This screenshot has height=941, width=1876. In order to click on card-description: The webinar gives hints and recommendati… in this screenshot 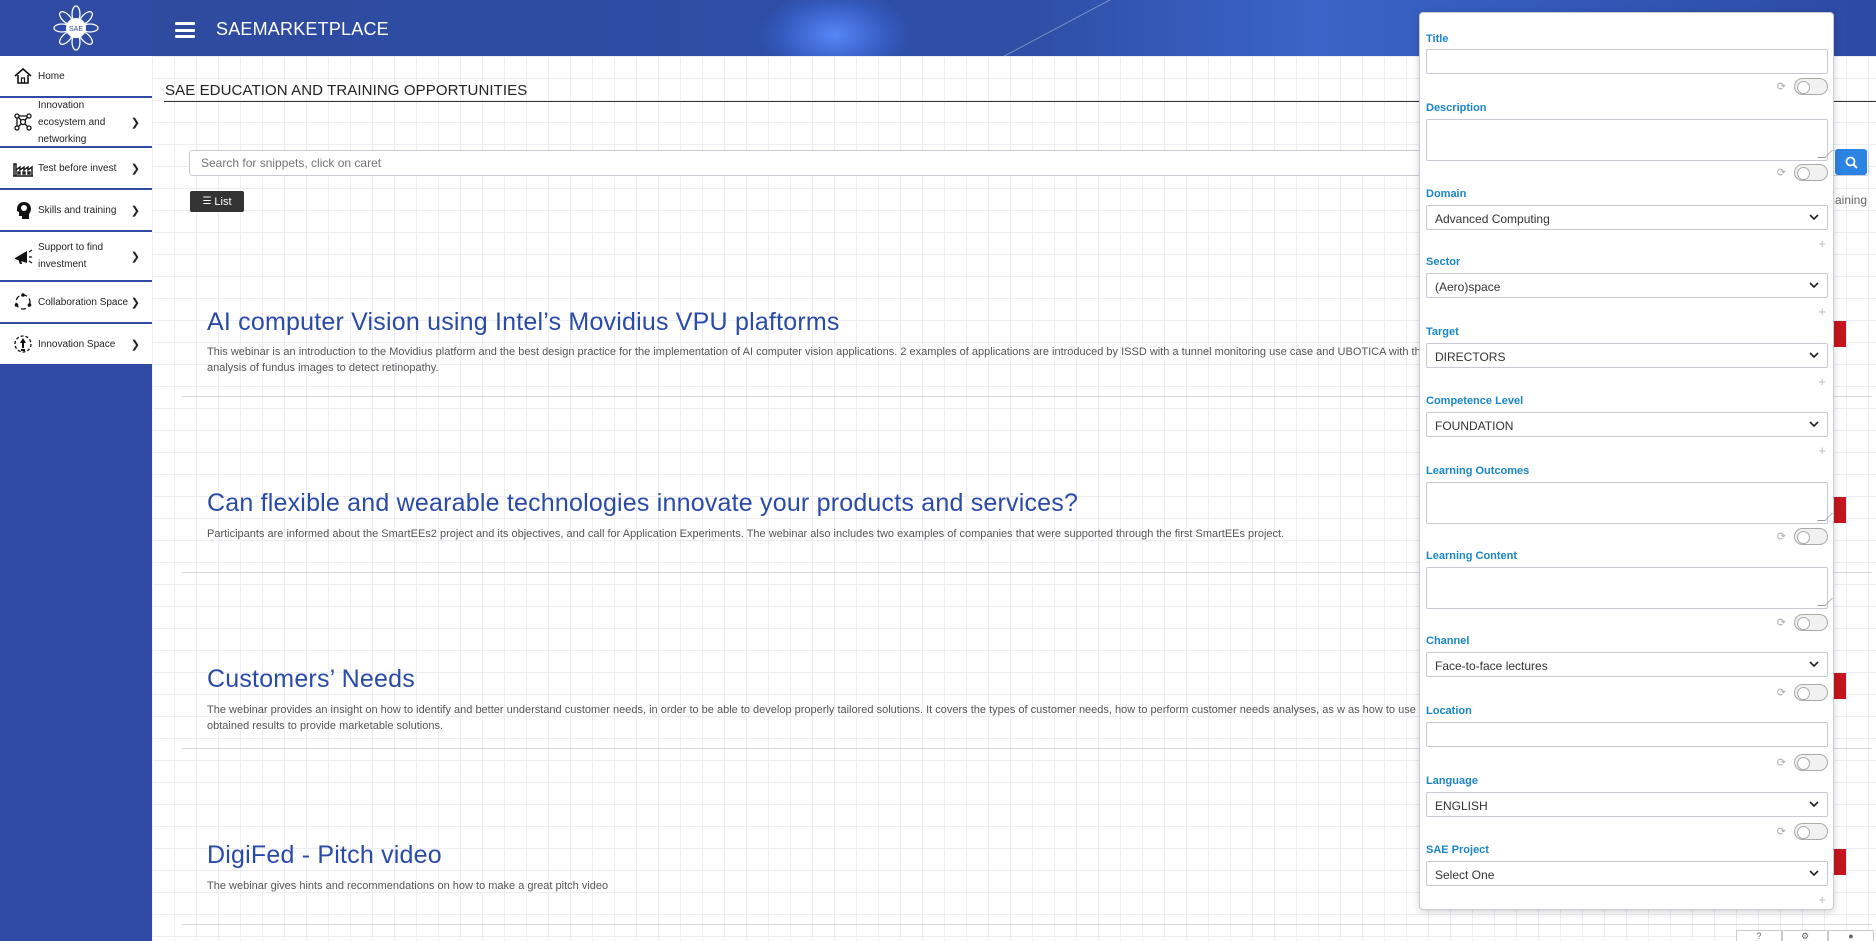, I will do `click(408, 886)`.